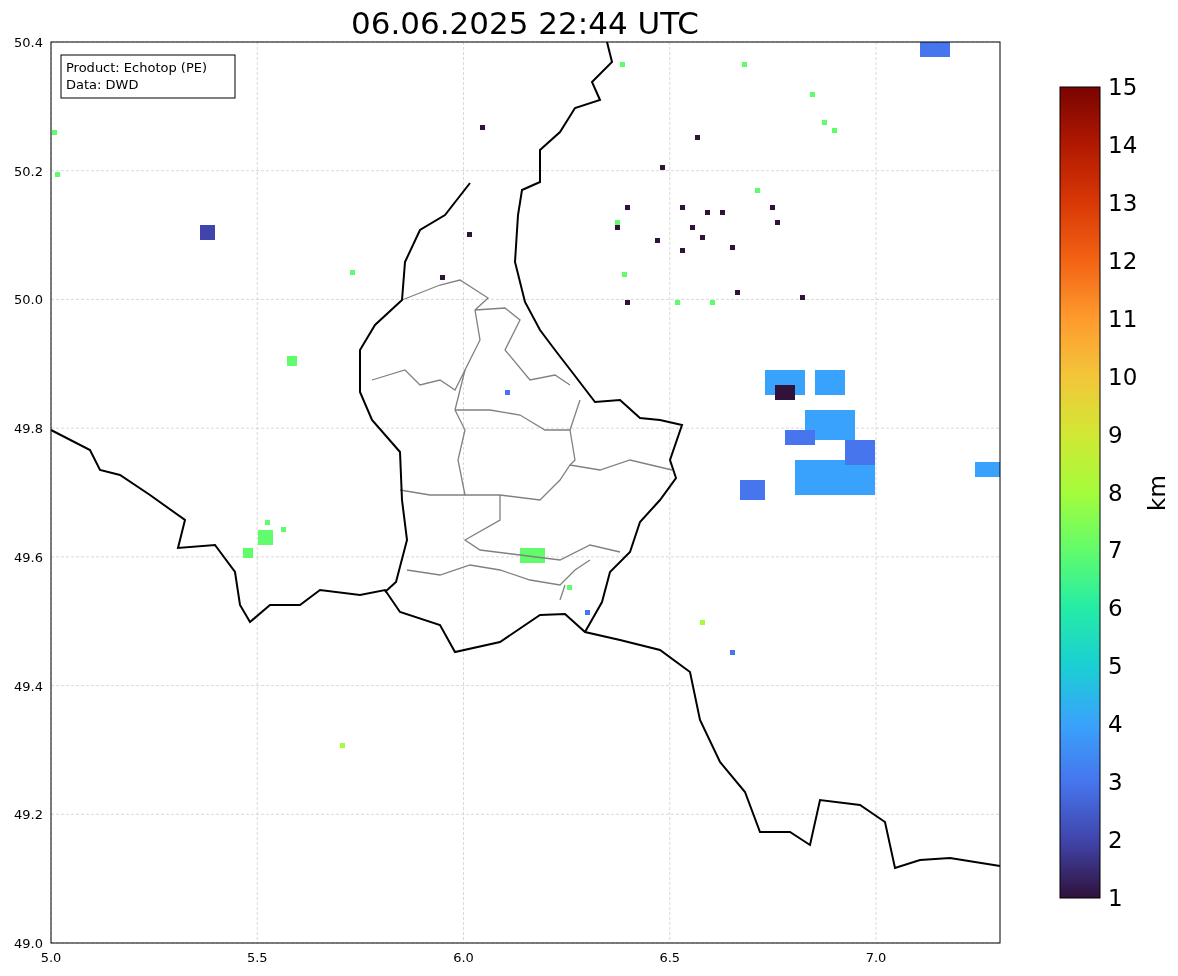  Describe the element at coordinates (1123, 260) in the screenshot. I see `colorbar-tick-label: 12` at that location.